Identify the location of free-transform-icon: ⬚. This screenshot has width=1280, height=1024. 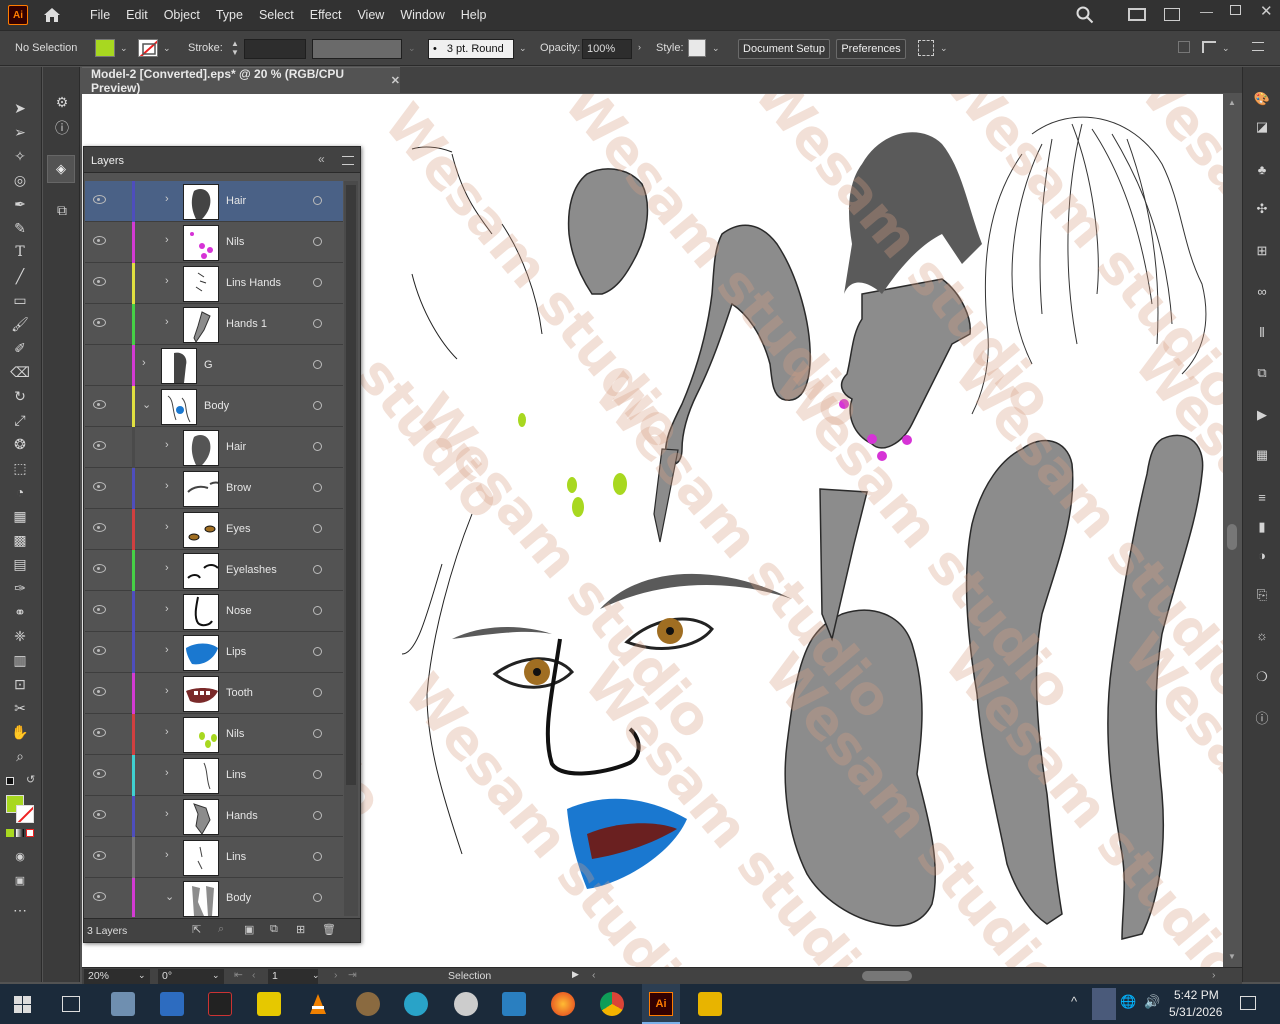
(20, 468).